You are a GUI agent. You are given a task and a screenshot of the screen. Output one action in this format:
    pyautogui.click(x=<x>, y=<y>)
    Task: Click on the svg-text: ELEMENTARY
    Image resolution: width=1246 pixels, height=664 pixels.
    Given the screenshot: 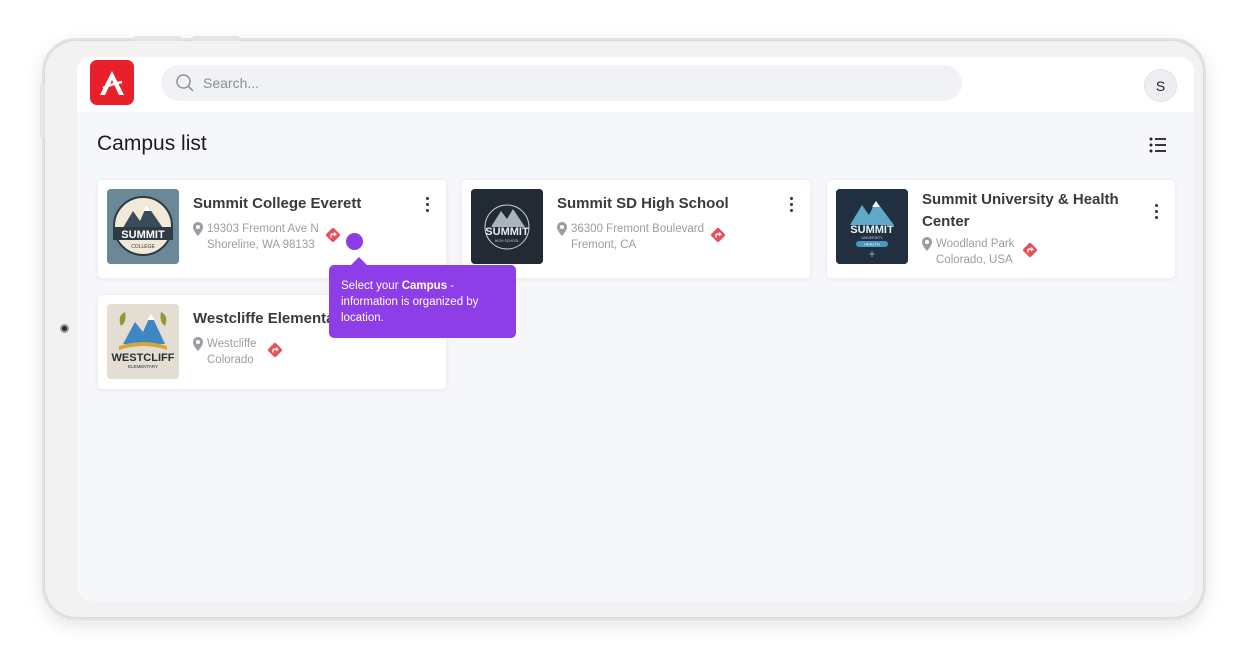 What is the action you would take?
    pyautogui.click(x=143, y=366)
    